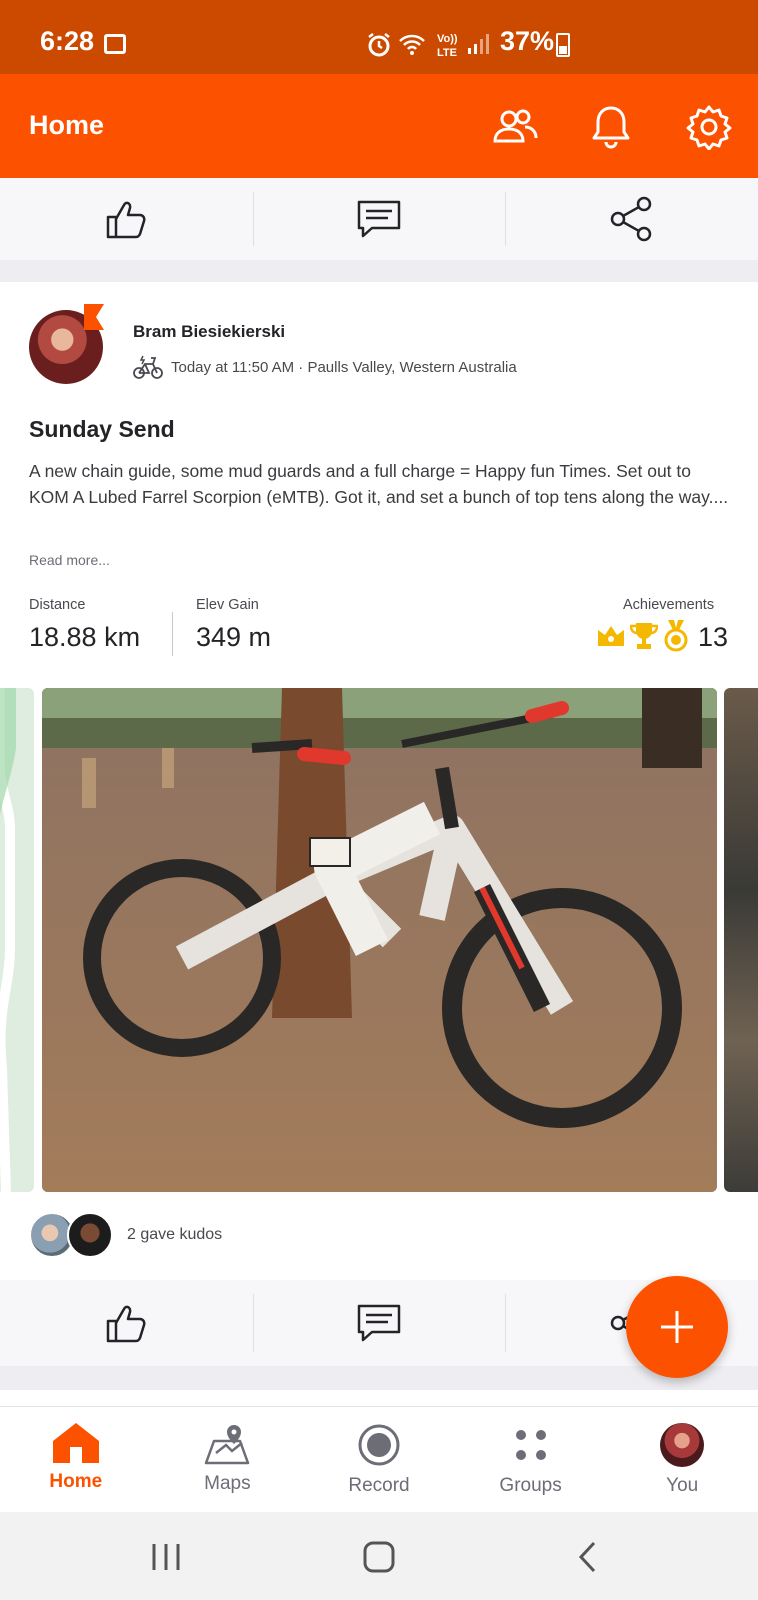 The image size is (758, 1600). Describe the element at coordinates (148, 367) in the screenshot. I see `ebike-icon` at that location.